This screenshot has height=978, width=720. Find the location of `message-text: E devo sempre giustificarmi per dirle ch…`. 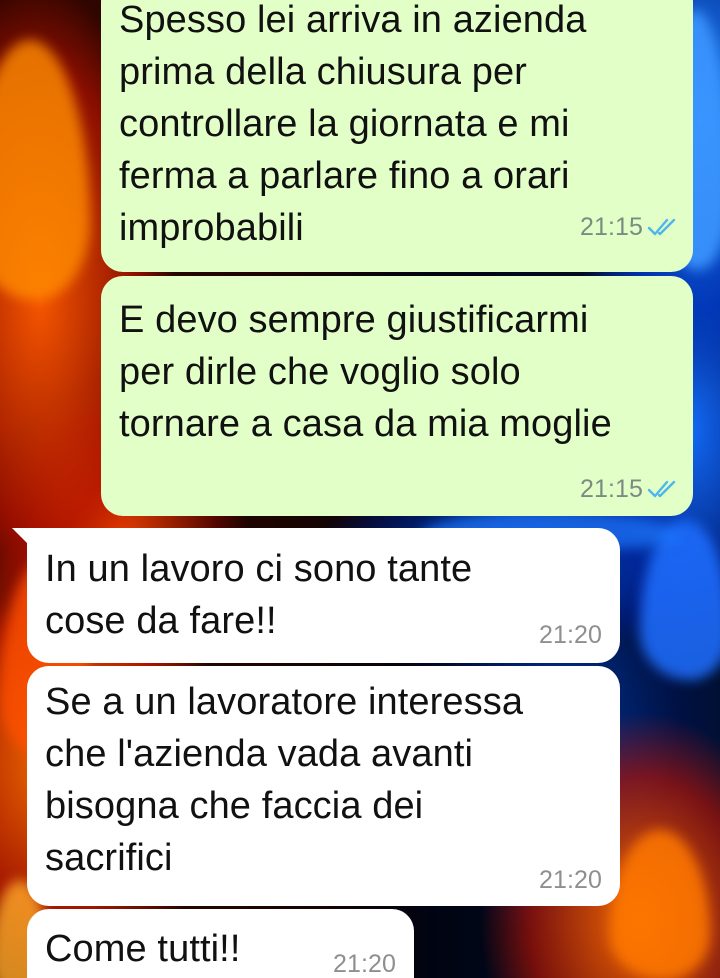

message-text: E devo sempre giustificarmi per dirle ch… is located at coordinates (365, 372).